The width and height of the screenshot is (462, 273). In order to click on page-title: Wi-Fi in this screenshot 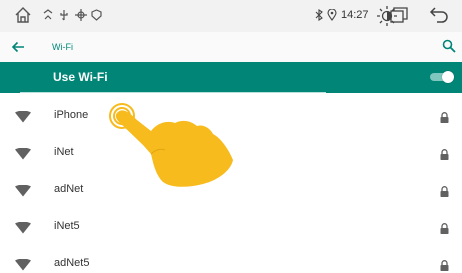, I will do `click(62, 47)`.